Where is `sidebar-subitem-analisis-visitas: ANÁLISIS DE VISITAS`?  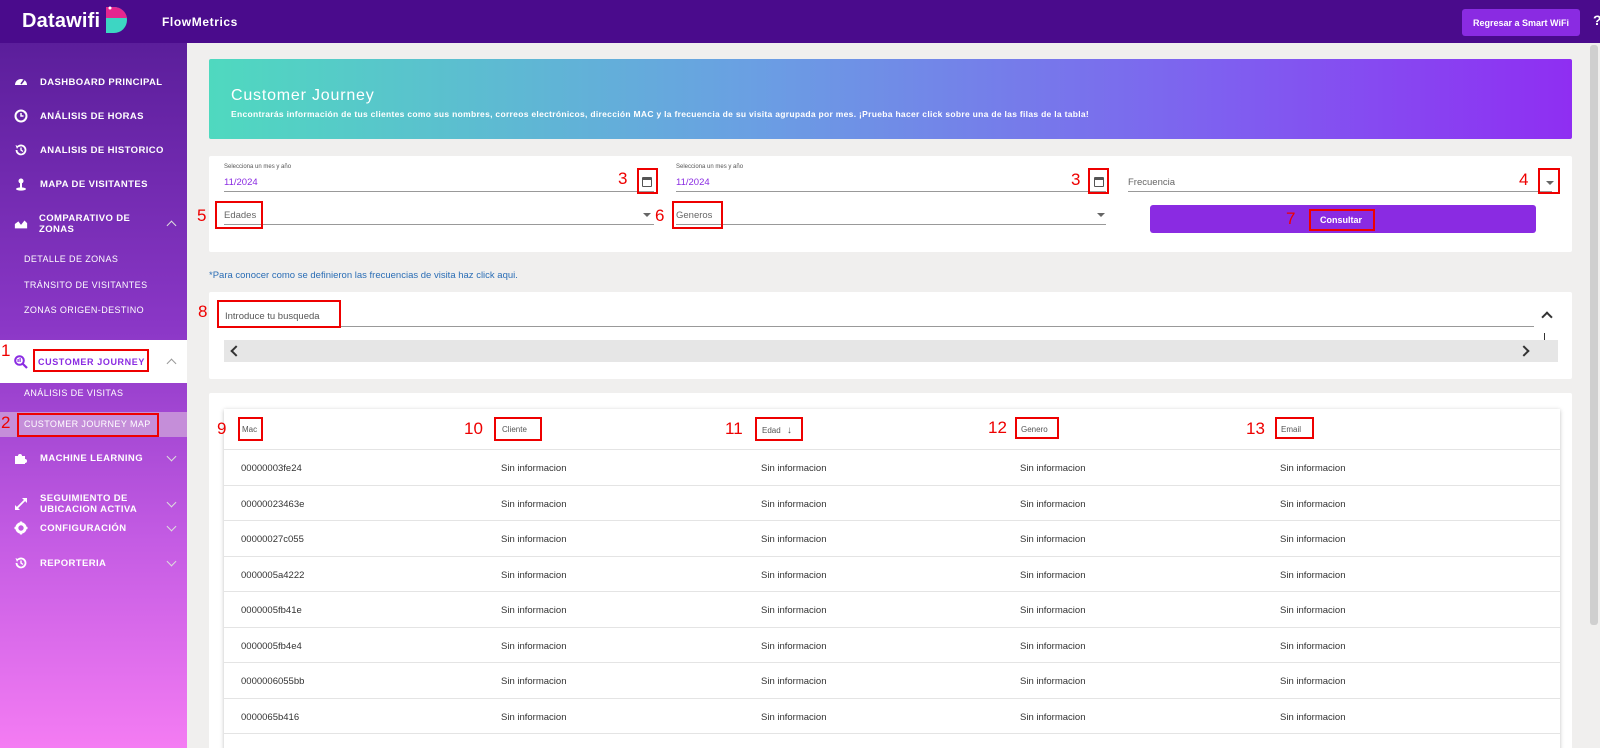 sidebar-subitem-analisis-visitas: ANÁLISIS DE VISITAS is located at coordinates (73, 393).